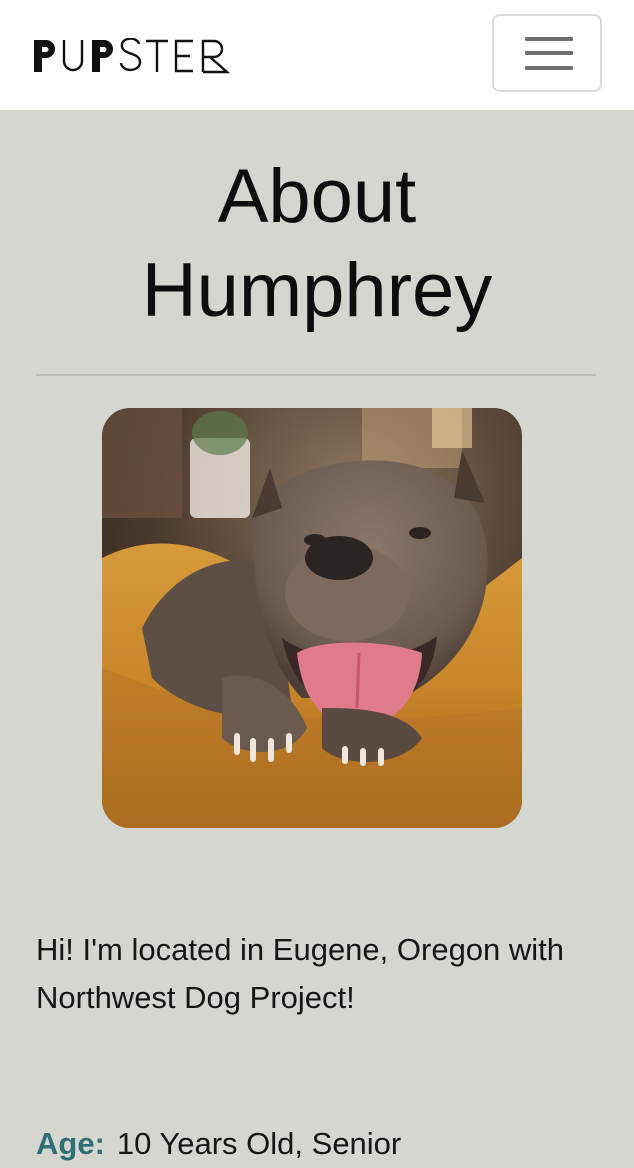 Image resolution: width=634 pixels, height=1168 pixels. Describe the element at coordinates (316, 375) in the screenshot. I see `title-divider` at that location.